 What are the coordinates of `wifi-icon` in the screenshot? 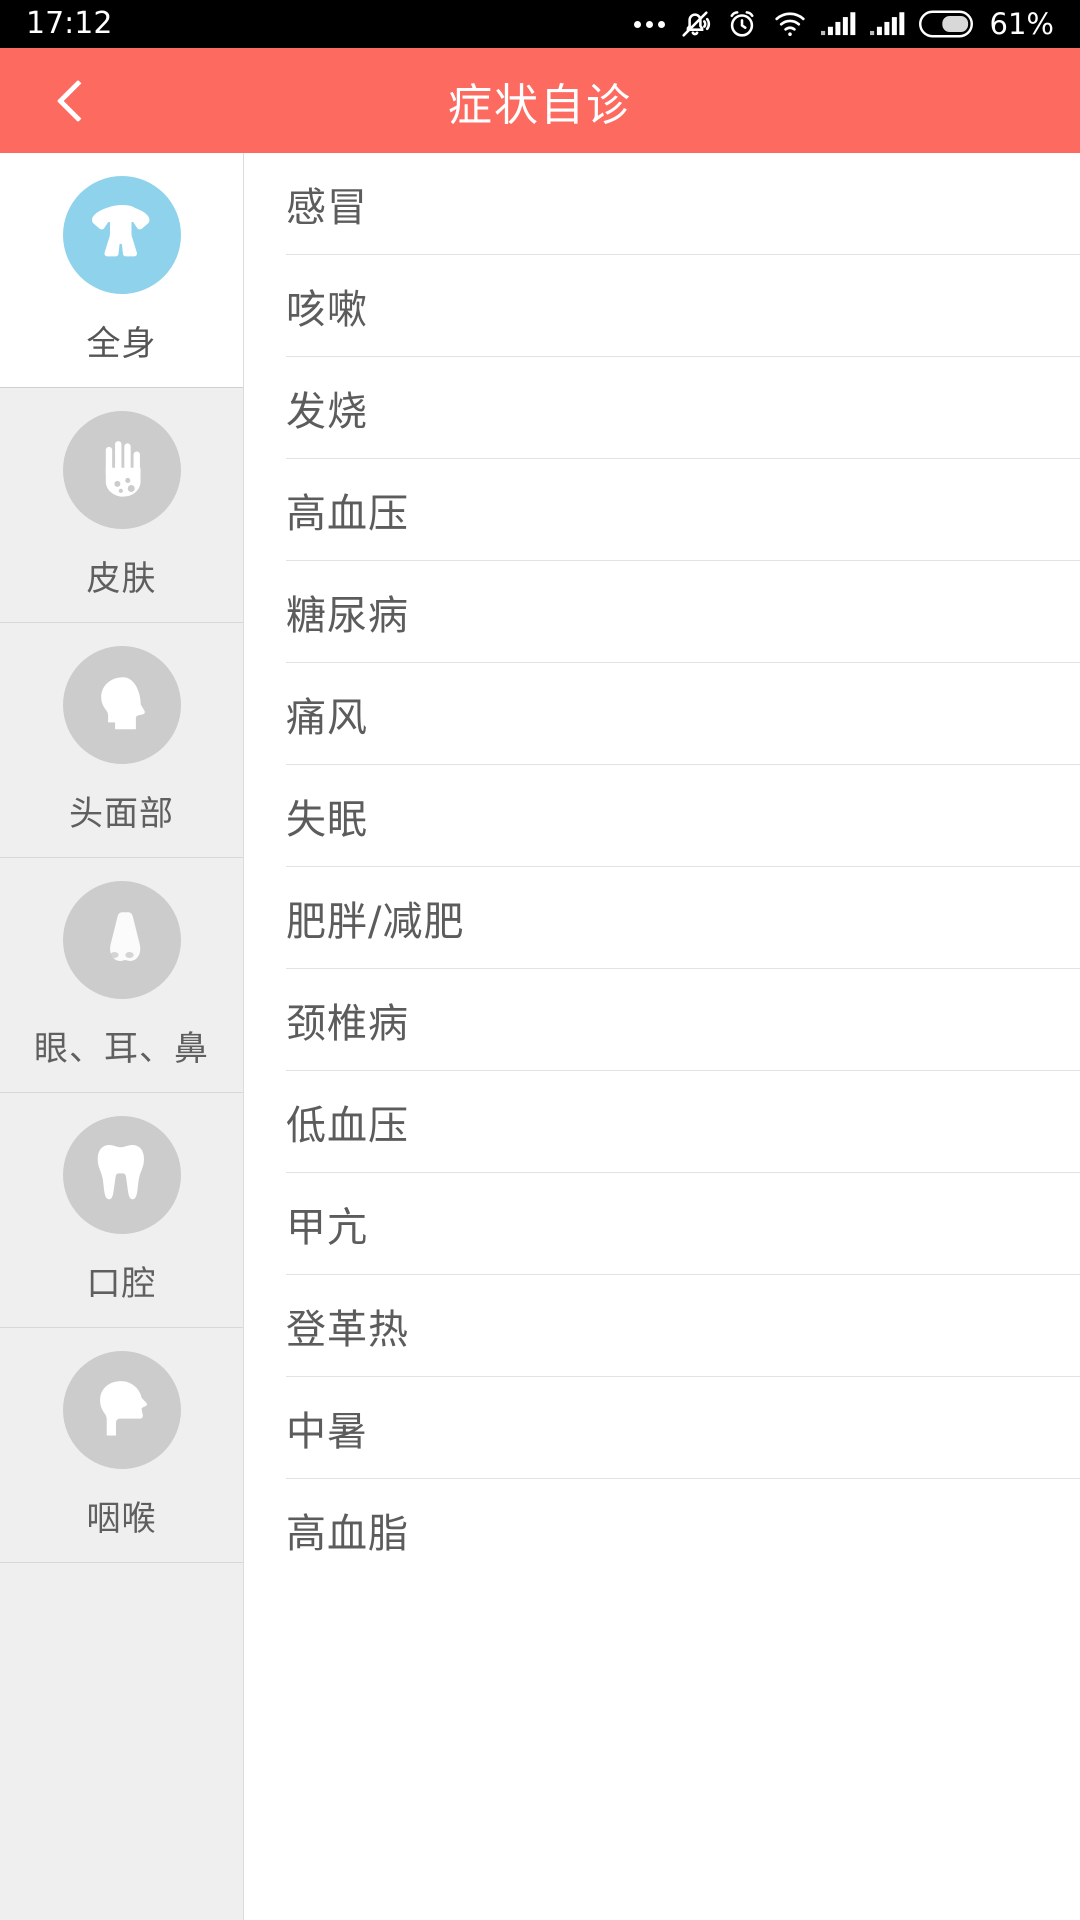 It's located at (790, 24).